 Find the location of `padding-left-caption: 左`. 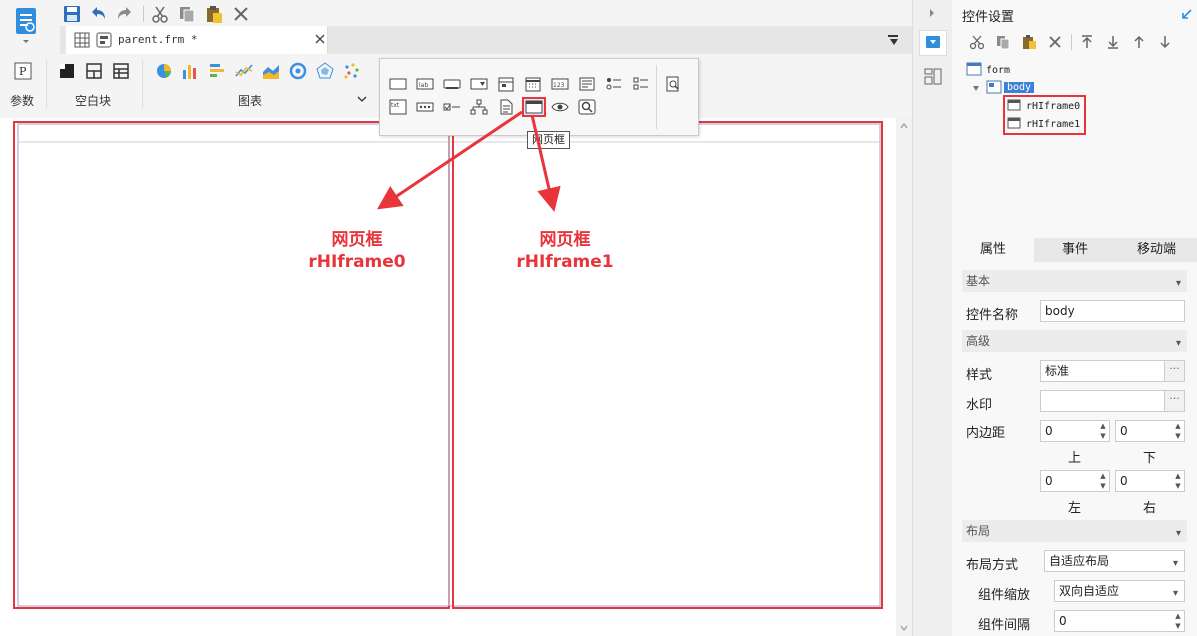

padding-left-caption: 左 is located at coordinates (1075, 508).